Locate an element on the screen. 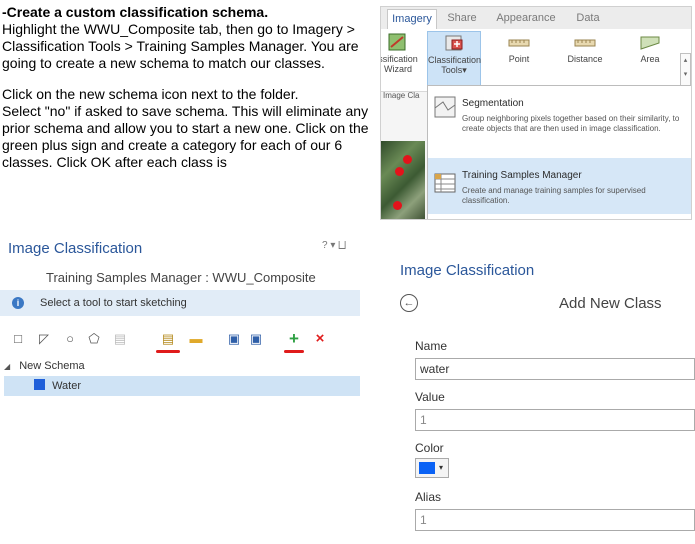 The image size is (695, 544). map-thumbnail is located at coordinates (403, 180).